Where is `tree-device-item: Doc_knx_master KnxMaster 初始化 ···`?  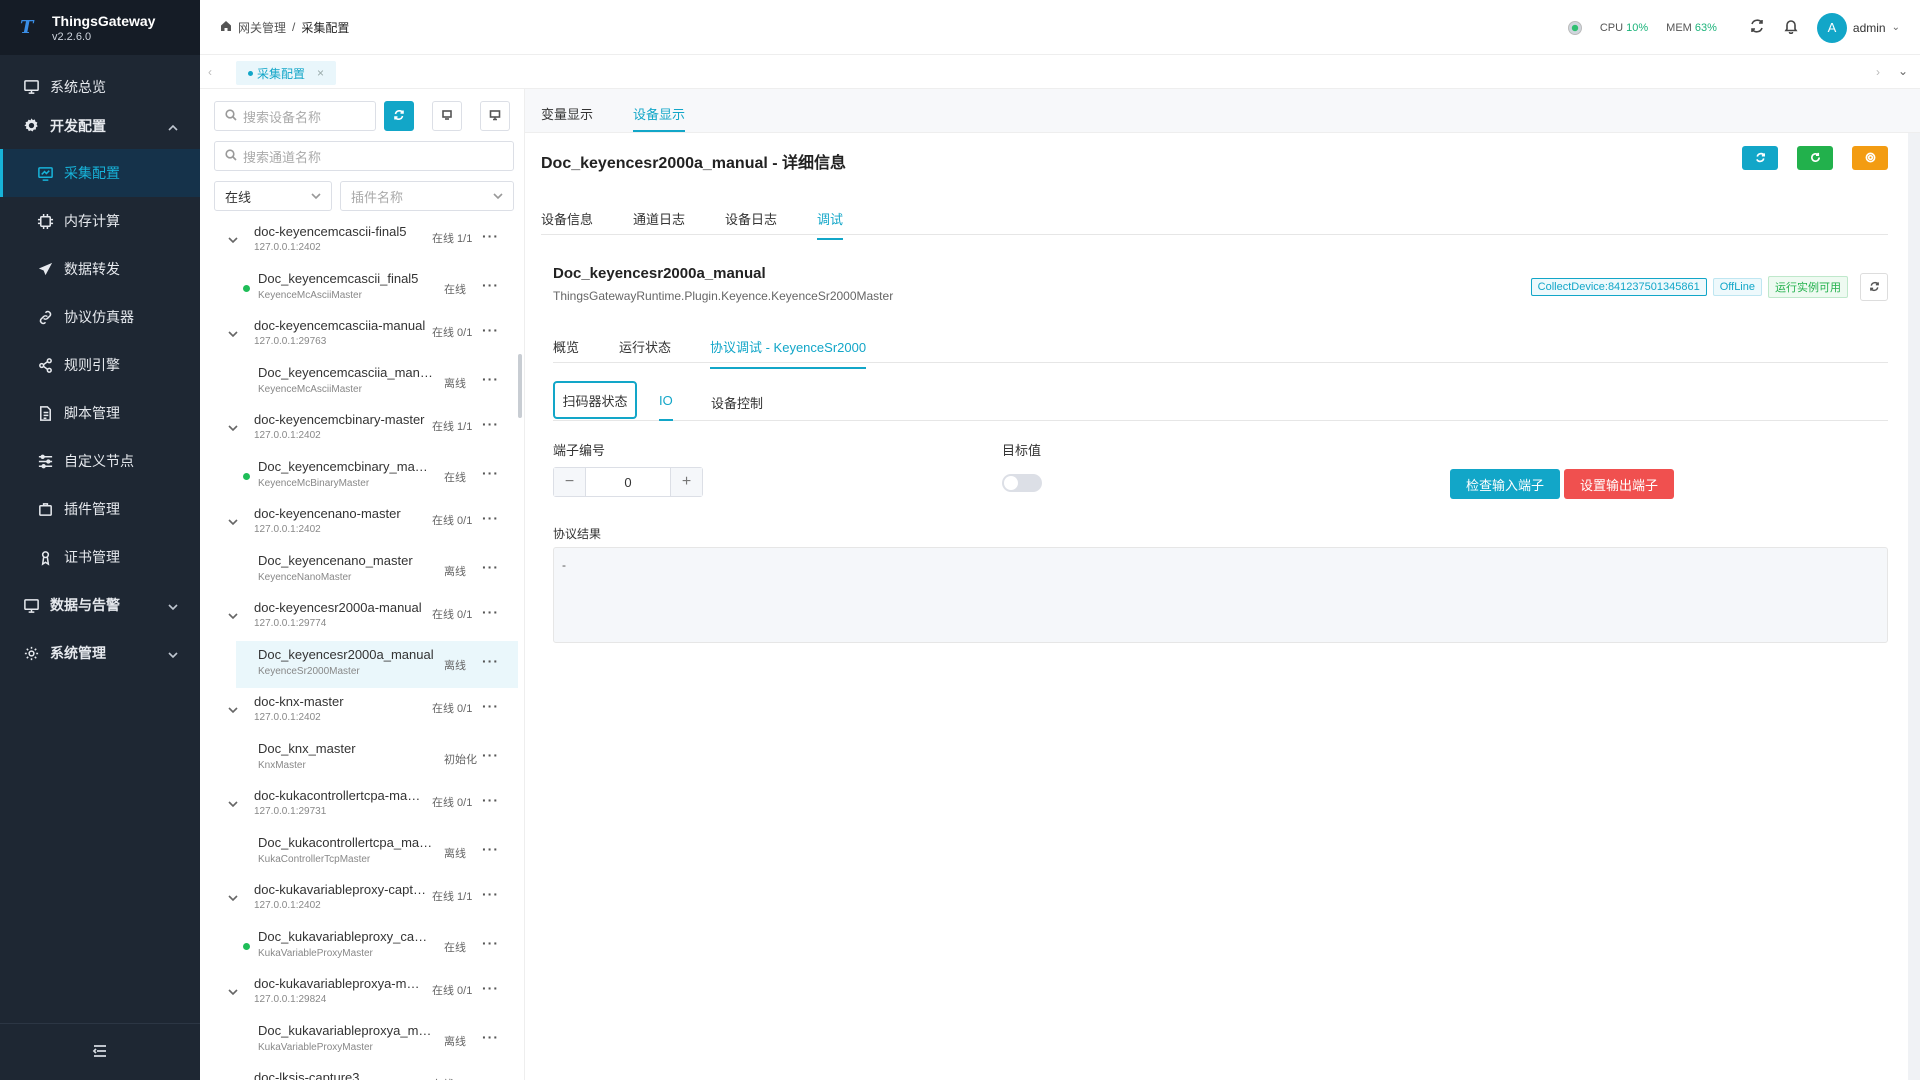
tree-device-item: Doc_knx_master KnxMaster 初始化 ··· is located at coordinates (359, 758).